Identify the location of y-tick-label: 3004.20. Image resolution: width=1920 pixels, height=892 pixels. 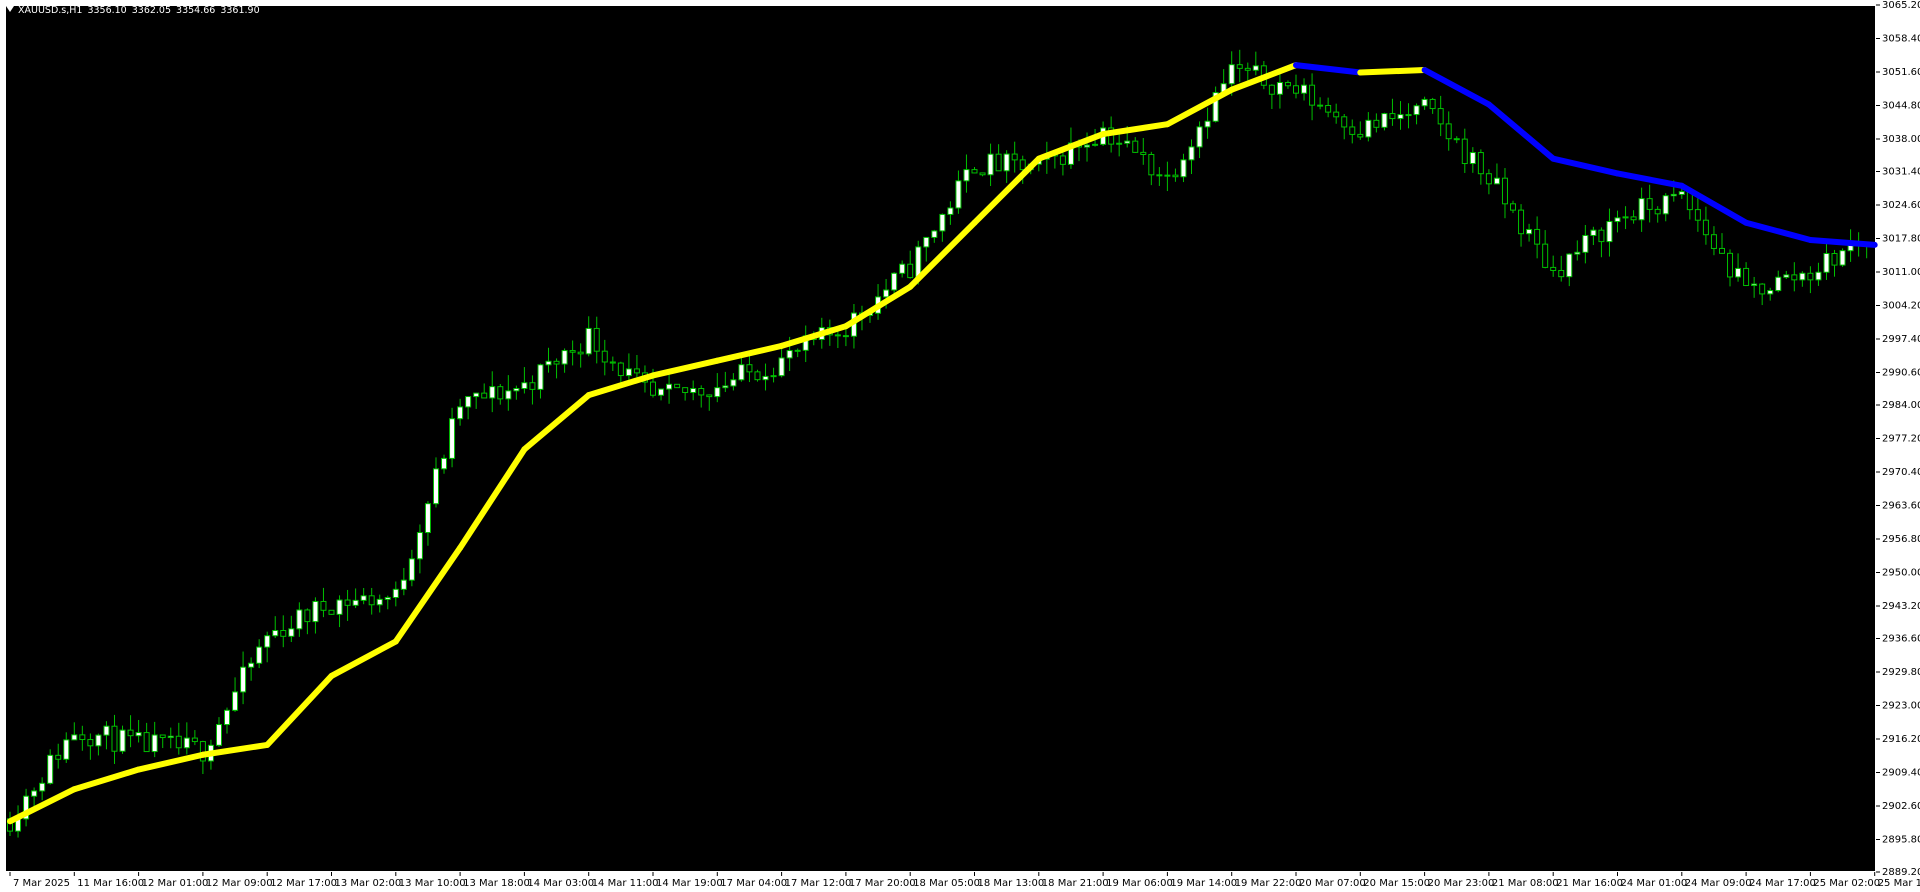
(1901, 305).